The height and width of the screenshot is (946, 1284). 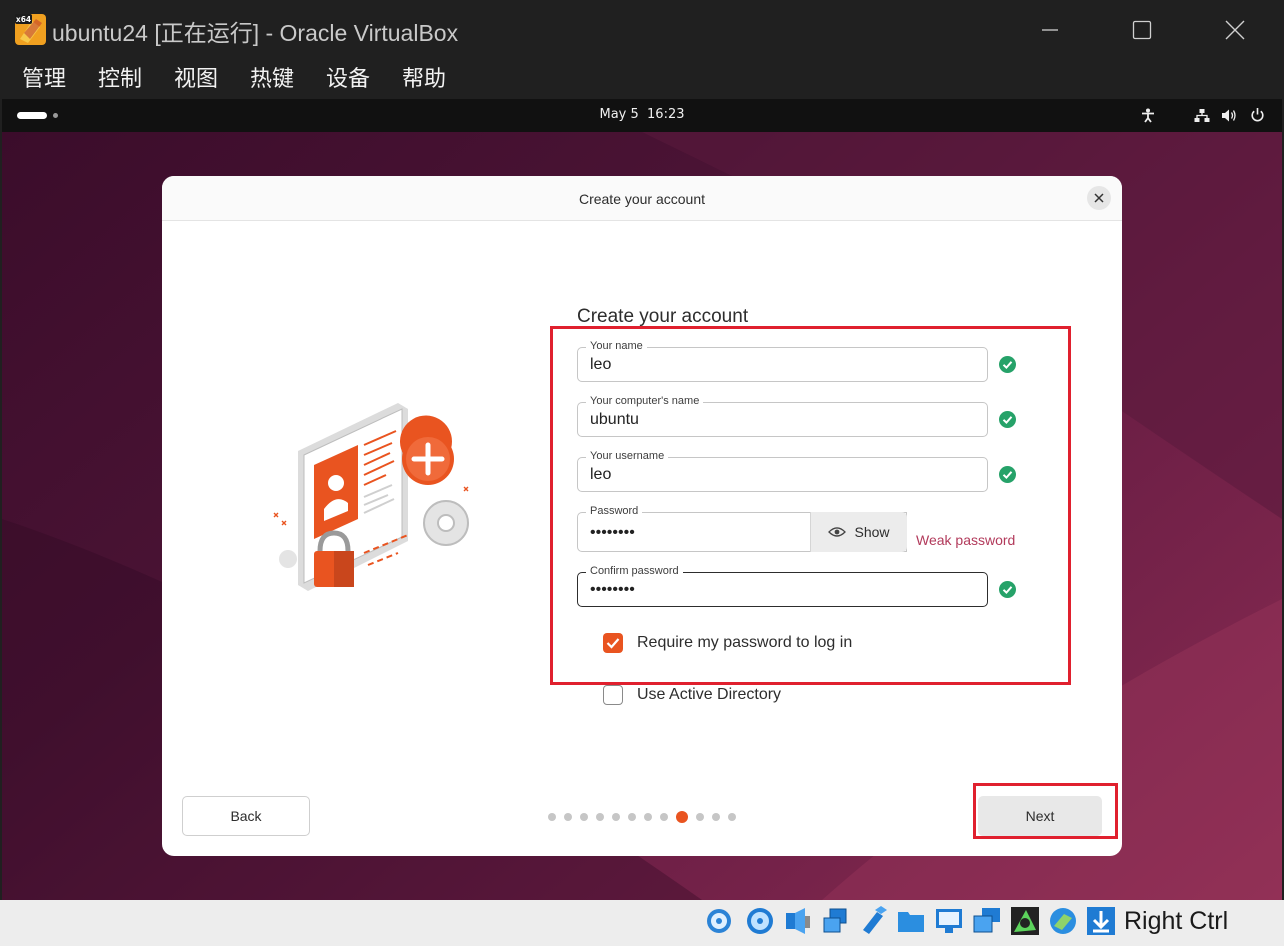 I want to click on title-bar: x64 ubuntu24 [正在运行] - Oracle VirtualBox, so click(x=642, y=29).